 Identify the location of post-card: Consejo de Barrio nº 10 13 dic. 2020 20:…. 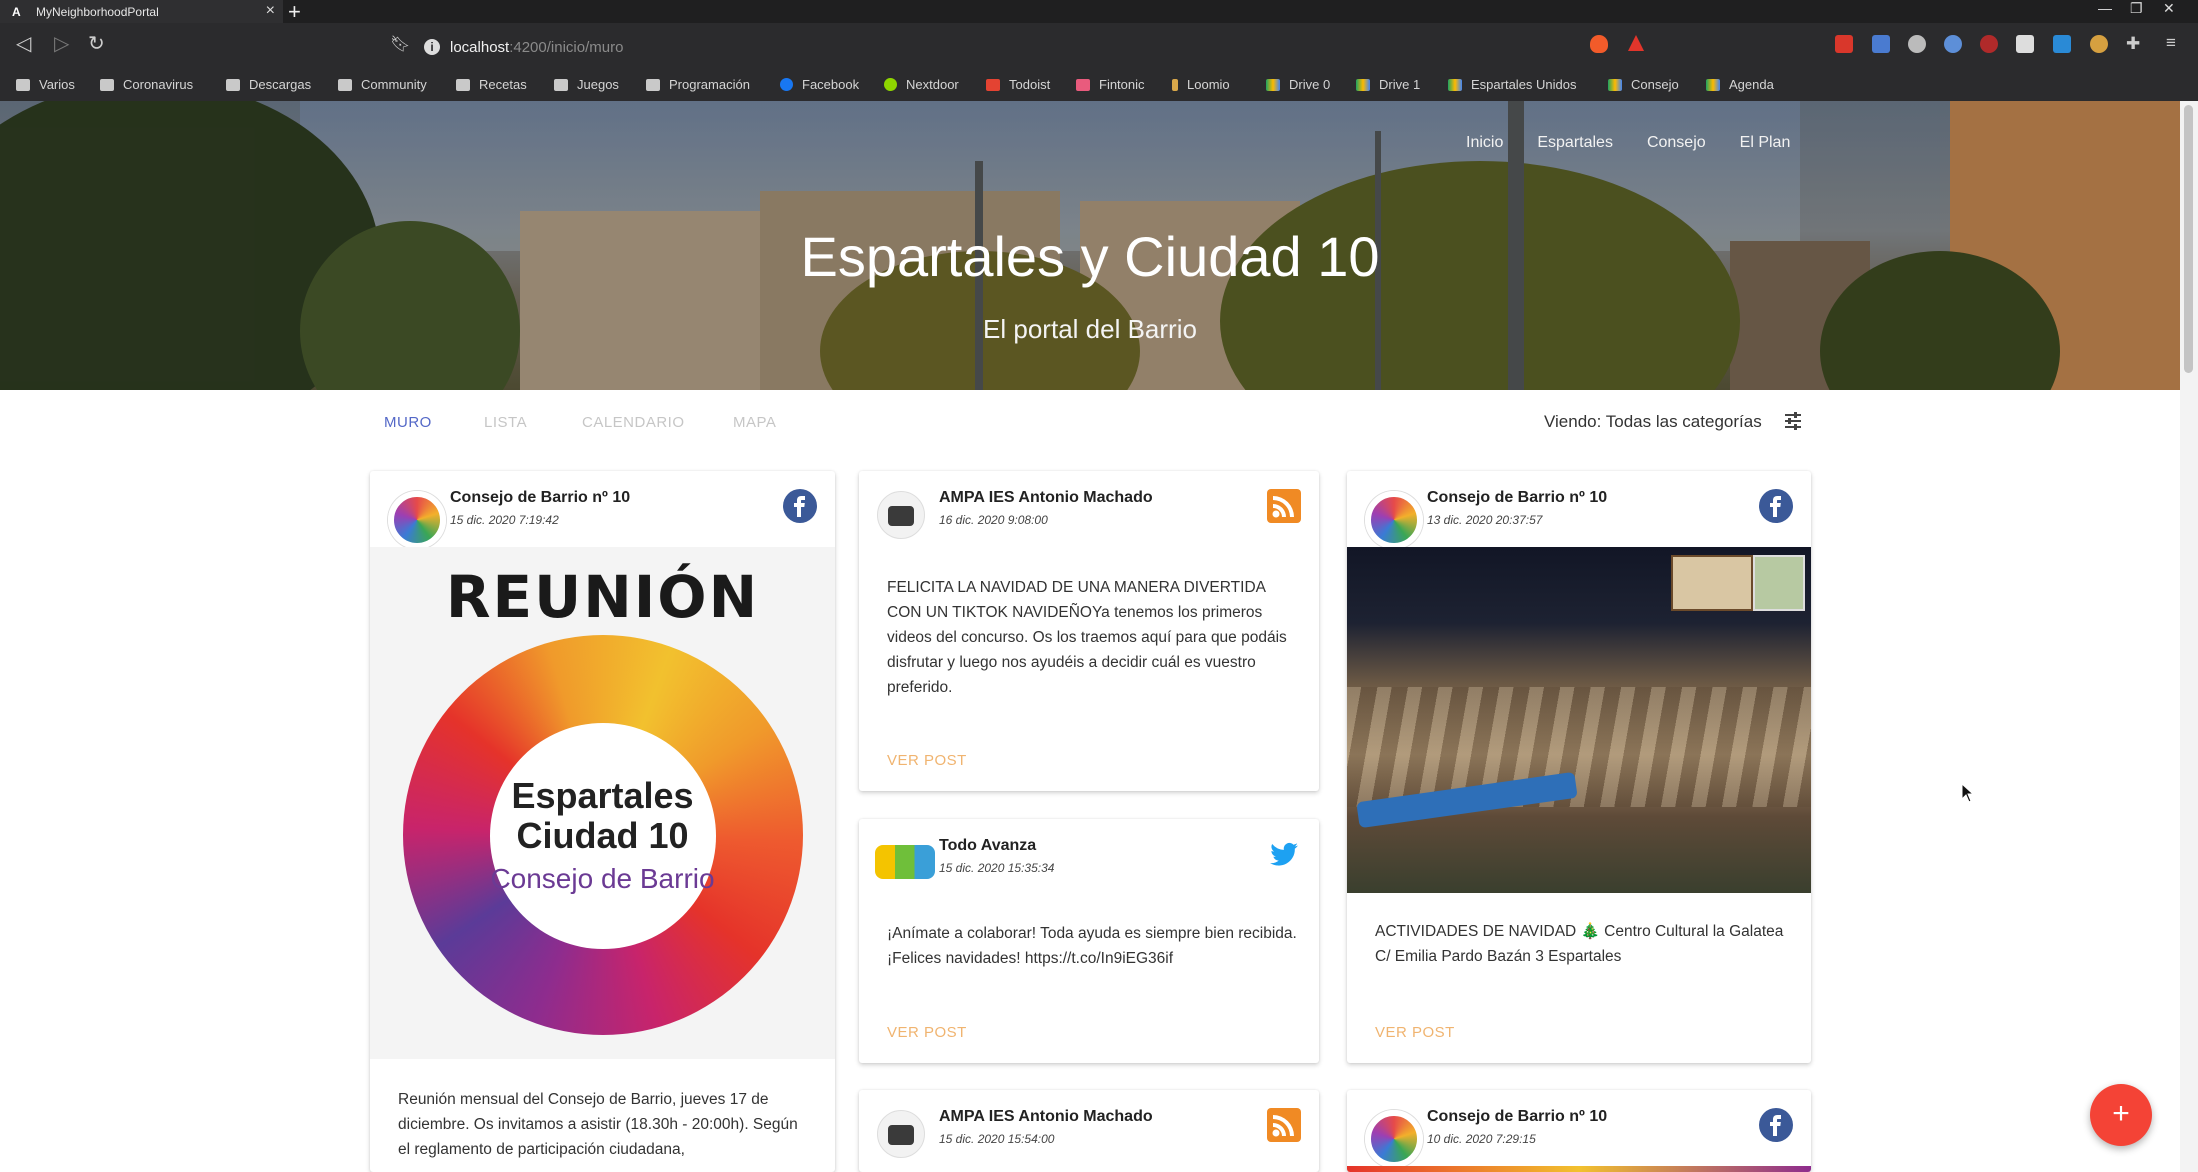
(1579, 767).